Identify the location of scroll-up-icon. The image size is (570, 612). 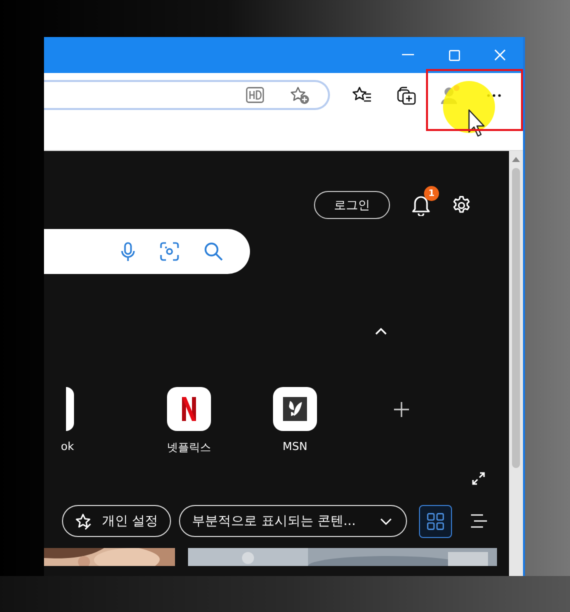
(516, 159).